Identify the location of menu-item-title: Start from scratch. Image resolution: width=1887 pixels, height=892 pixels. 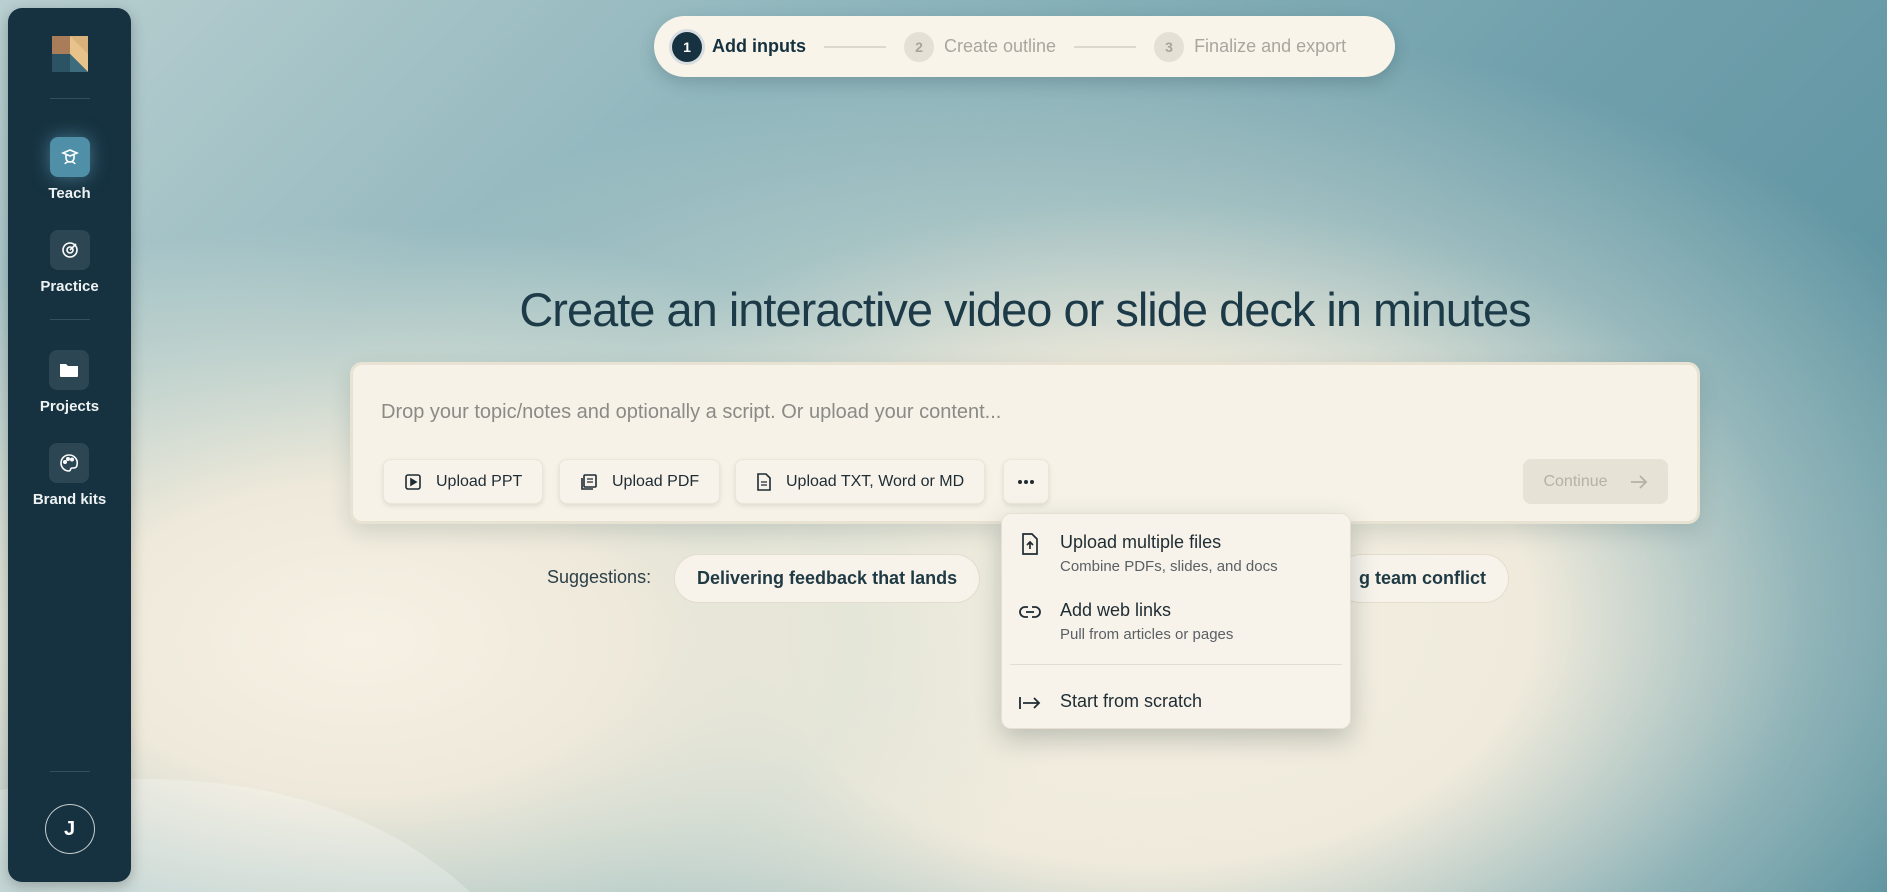
(1131, 701).